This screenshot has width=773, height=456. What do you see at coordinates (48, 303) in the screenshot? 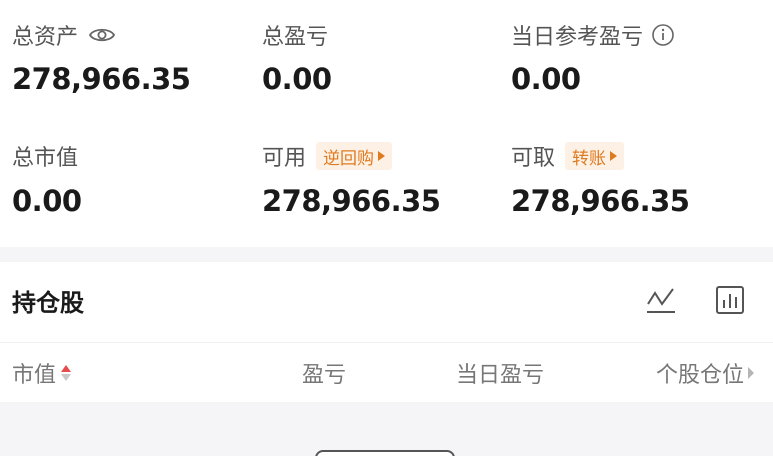
I see `holdings-title: 持仓股` at bounding box center [48, 303].